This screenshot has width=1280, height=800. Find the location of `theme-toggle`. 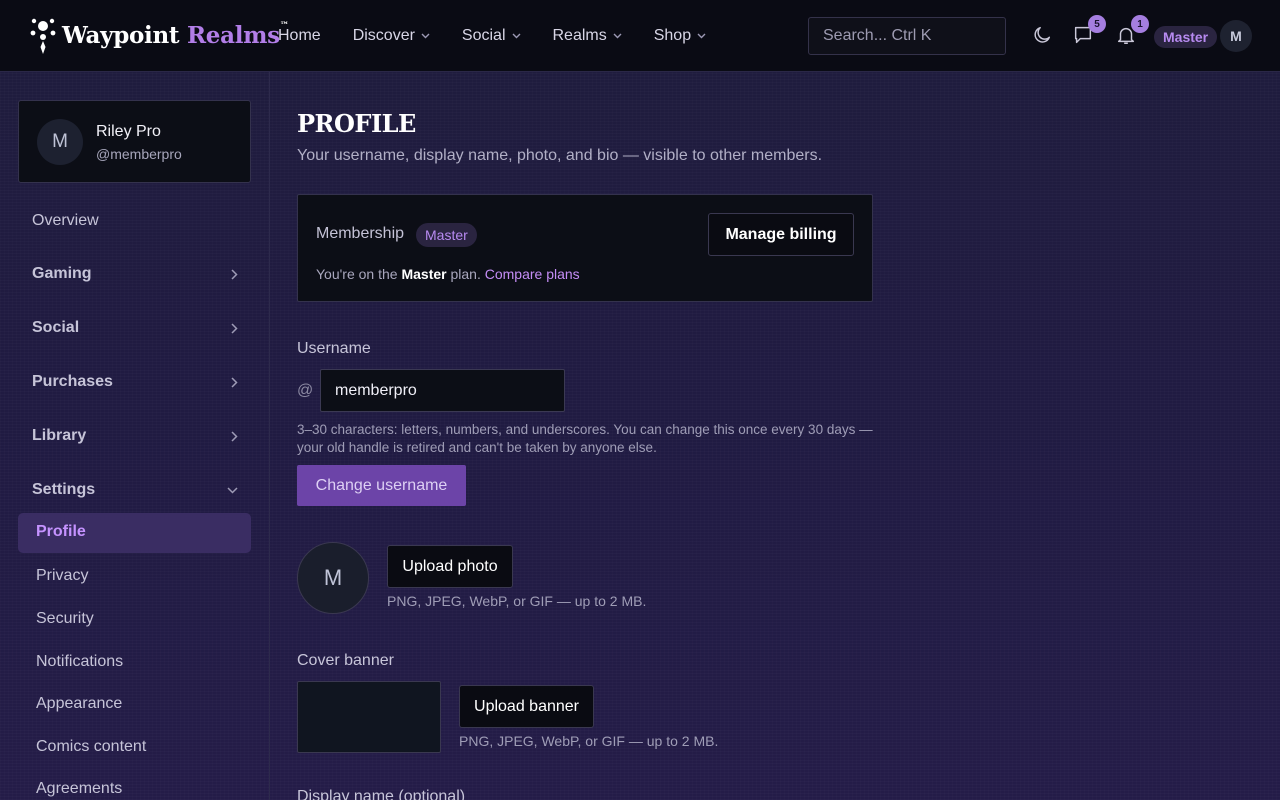

theme-toggle is located at coordinates (1042, 35).